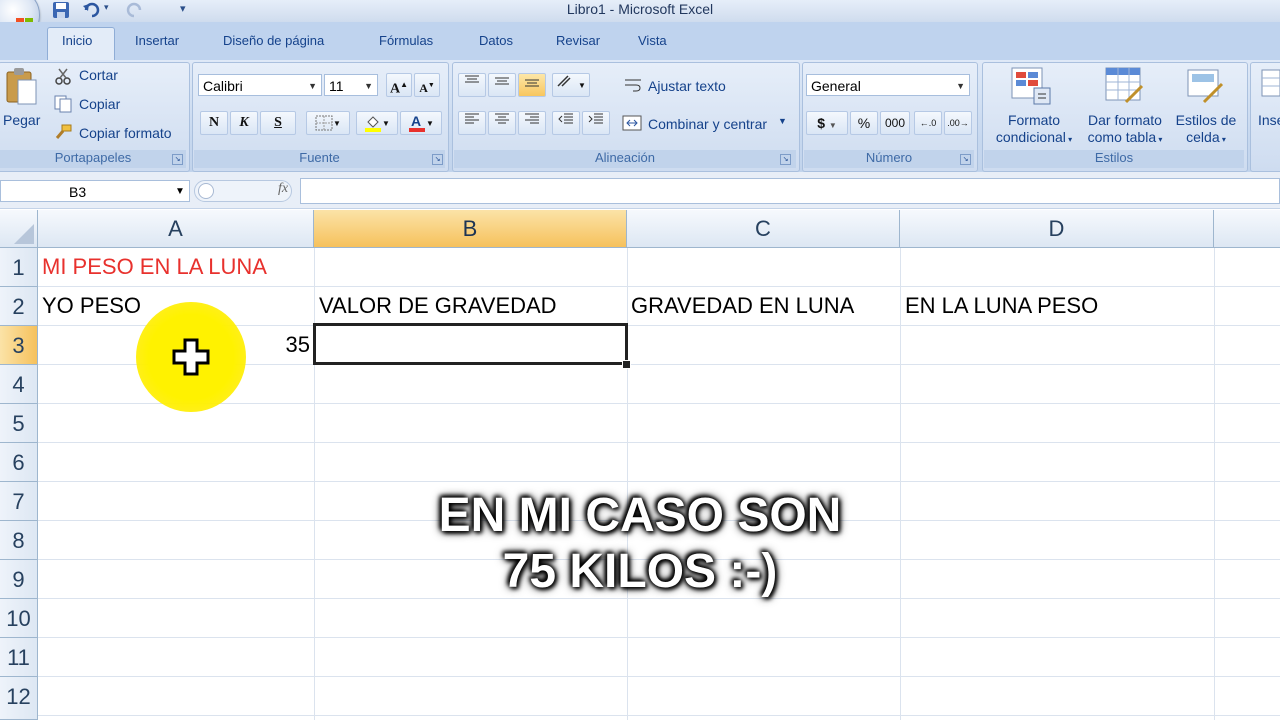 The width and height of the screenshot is (1280, 720). What do you see at coordinates (1270, 88) in the screenshot?
I see `insert-cells-icon` at bounding box center [1270, 88].